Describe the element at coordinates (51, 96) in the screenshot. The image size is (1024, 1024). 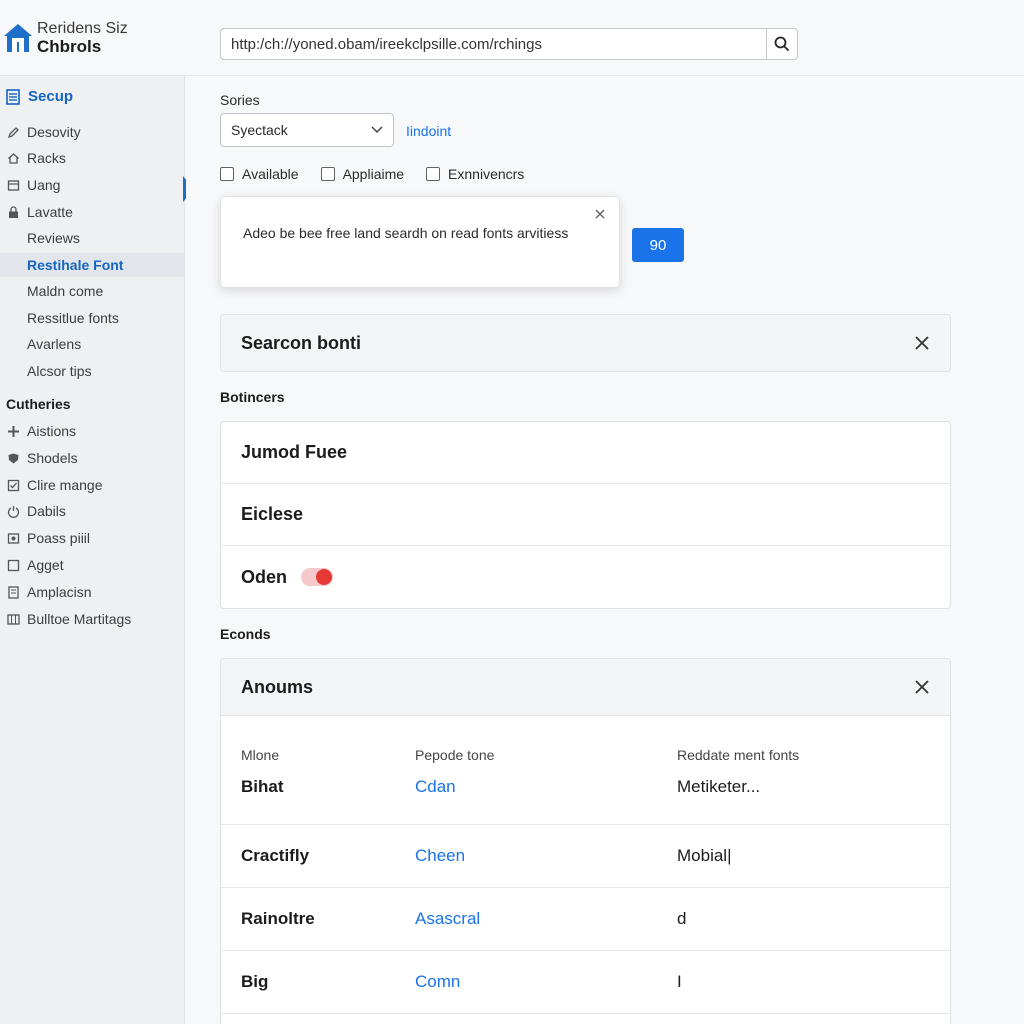
I see `sidebar-header-label: Secup` at that location.